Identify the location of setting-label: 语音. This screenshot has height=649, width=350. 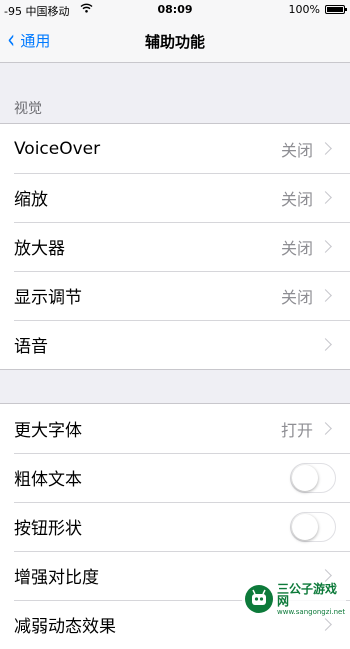
(31, 347).